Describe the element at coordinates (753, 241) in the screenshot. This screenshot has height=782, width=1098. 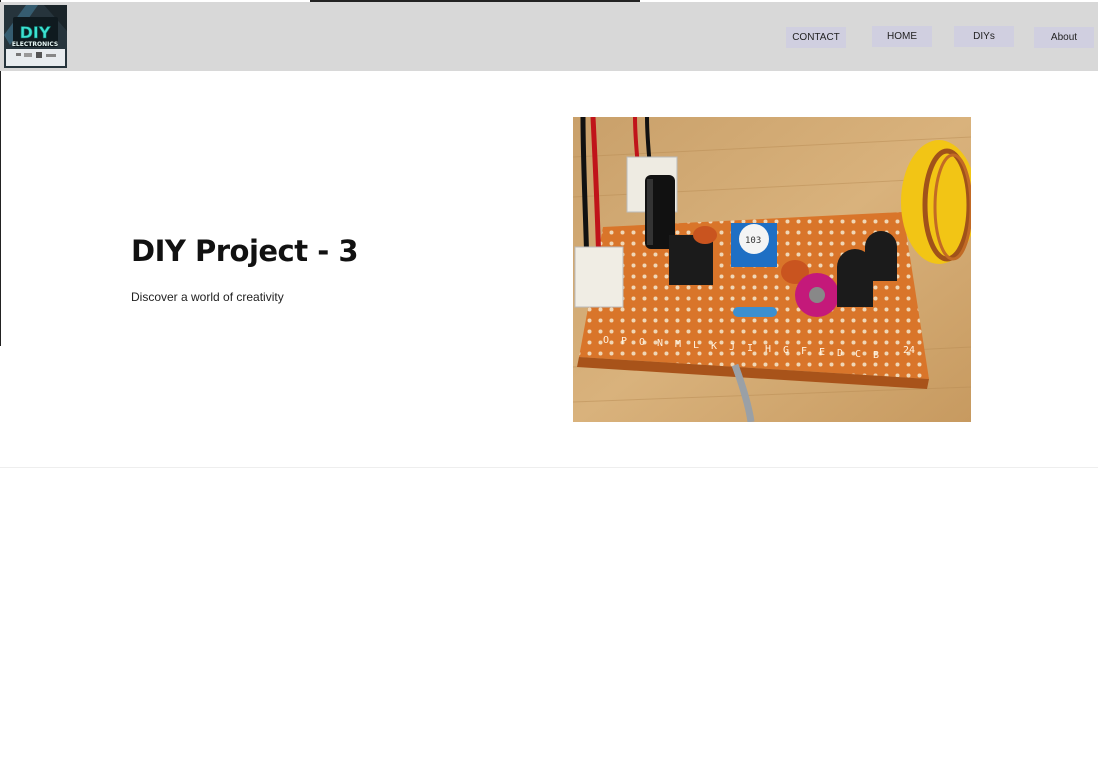
I see `svg-text: 103` at that location.